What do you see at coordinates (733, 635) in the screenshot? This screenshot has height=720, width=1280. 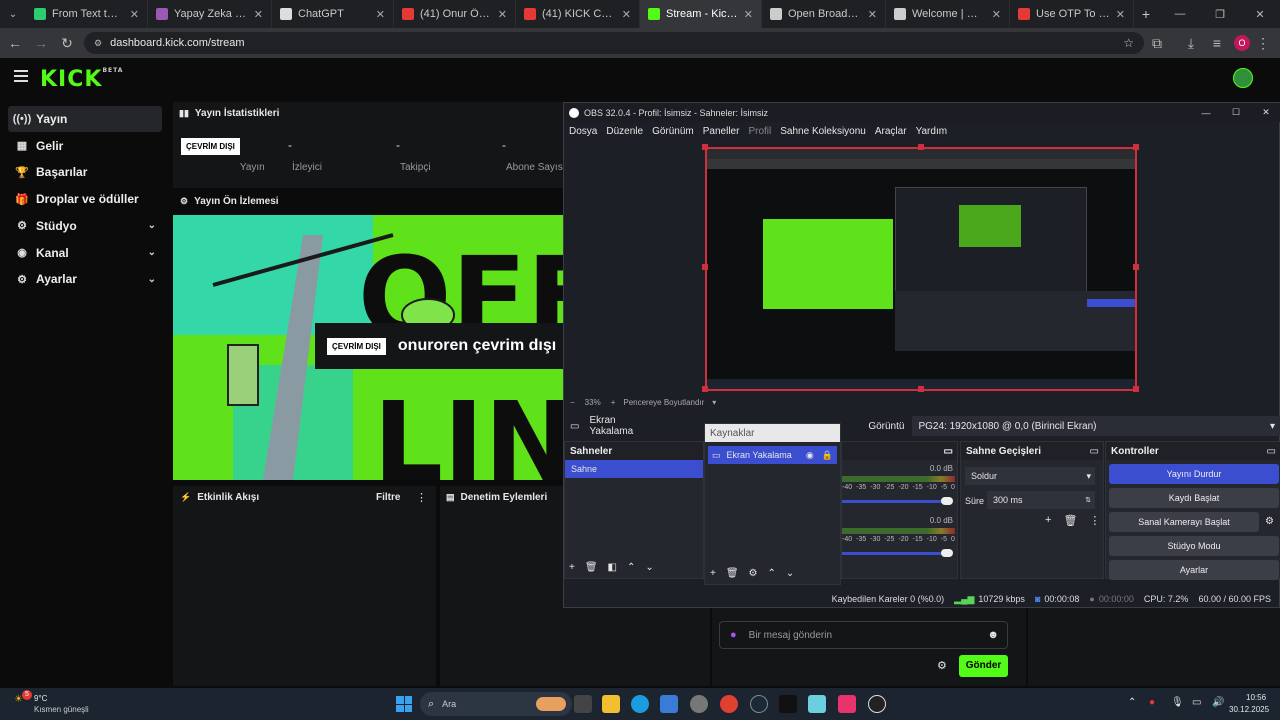 I see `microphone-icon: ●` at bounding box center [733, 635].